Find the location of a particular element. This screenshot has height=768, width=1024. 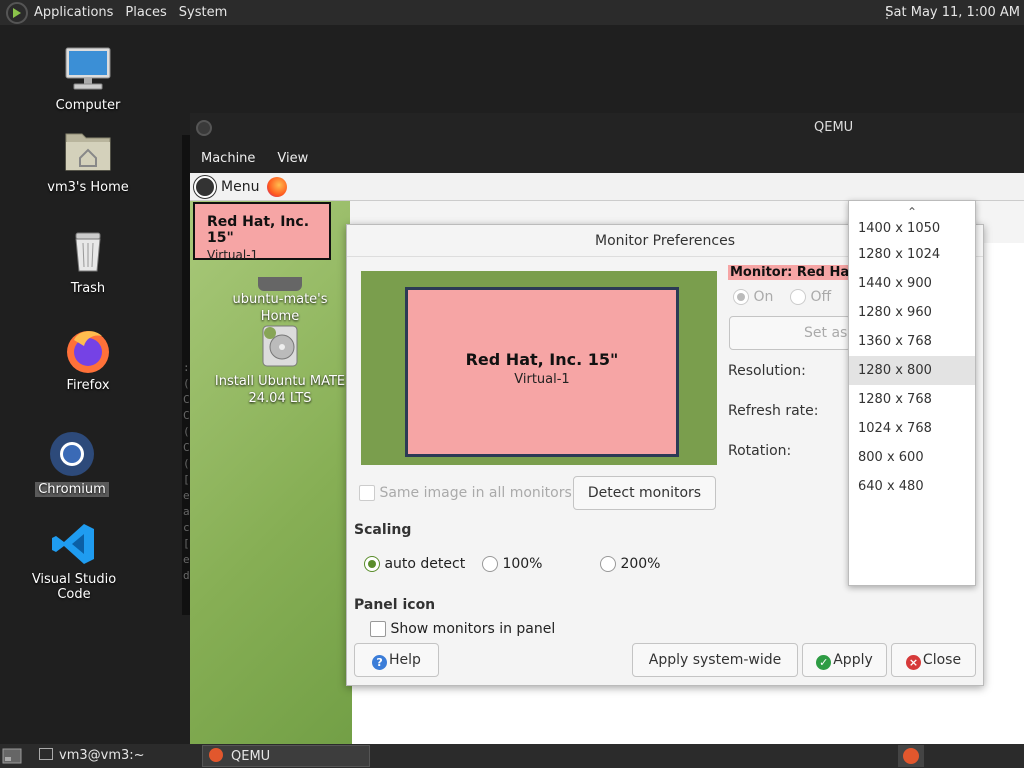

desktop-icon-trash: Trash is located at coordinates (88, 262).